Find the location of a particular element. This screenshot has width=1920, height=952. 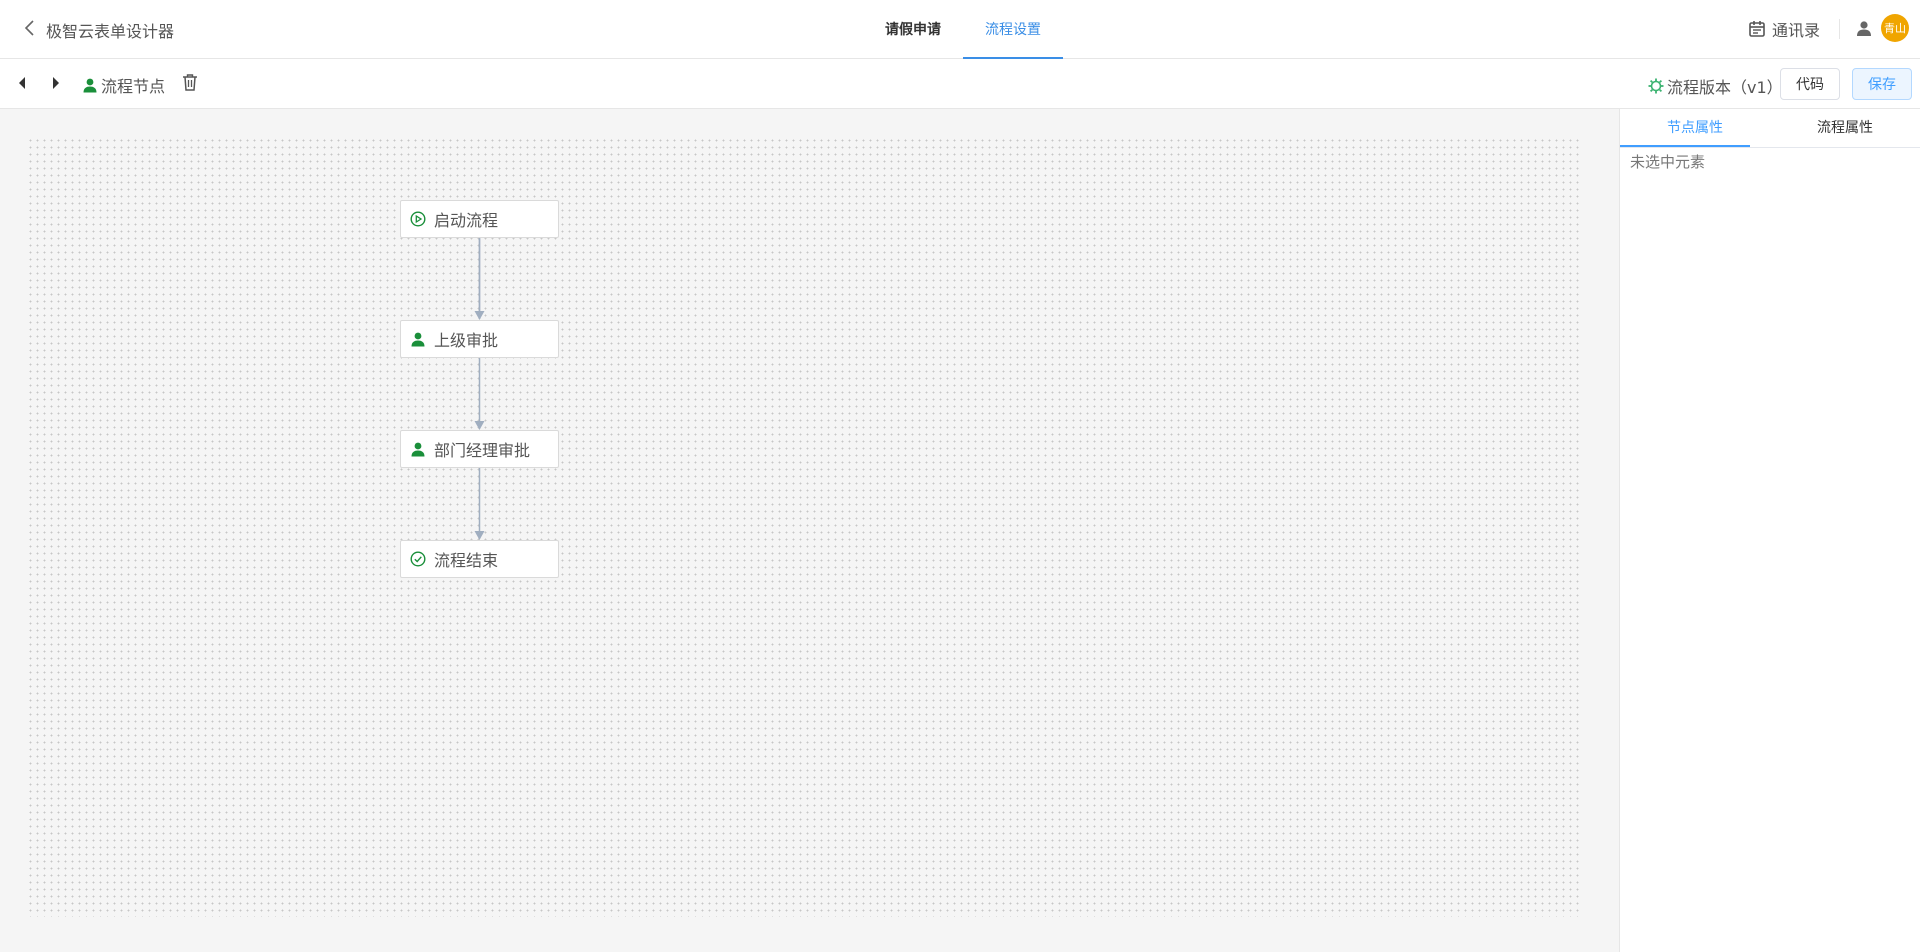

play-circle-icon is located at coordinates (418, 219).